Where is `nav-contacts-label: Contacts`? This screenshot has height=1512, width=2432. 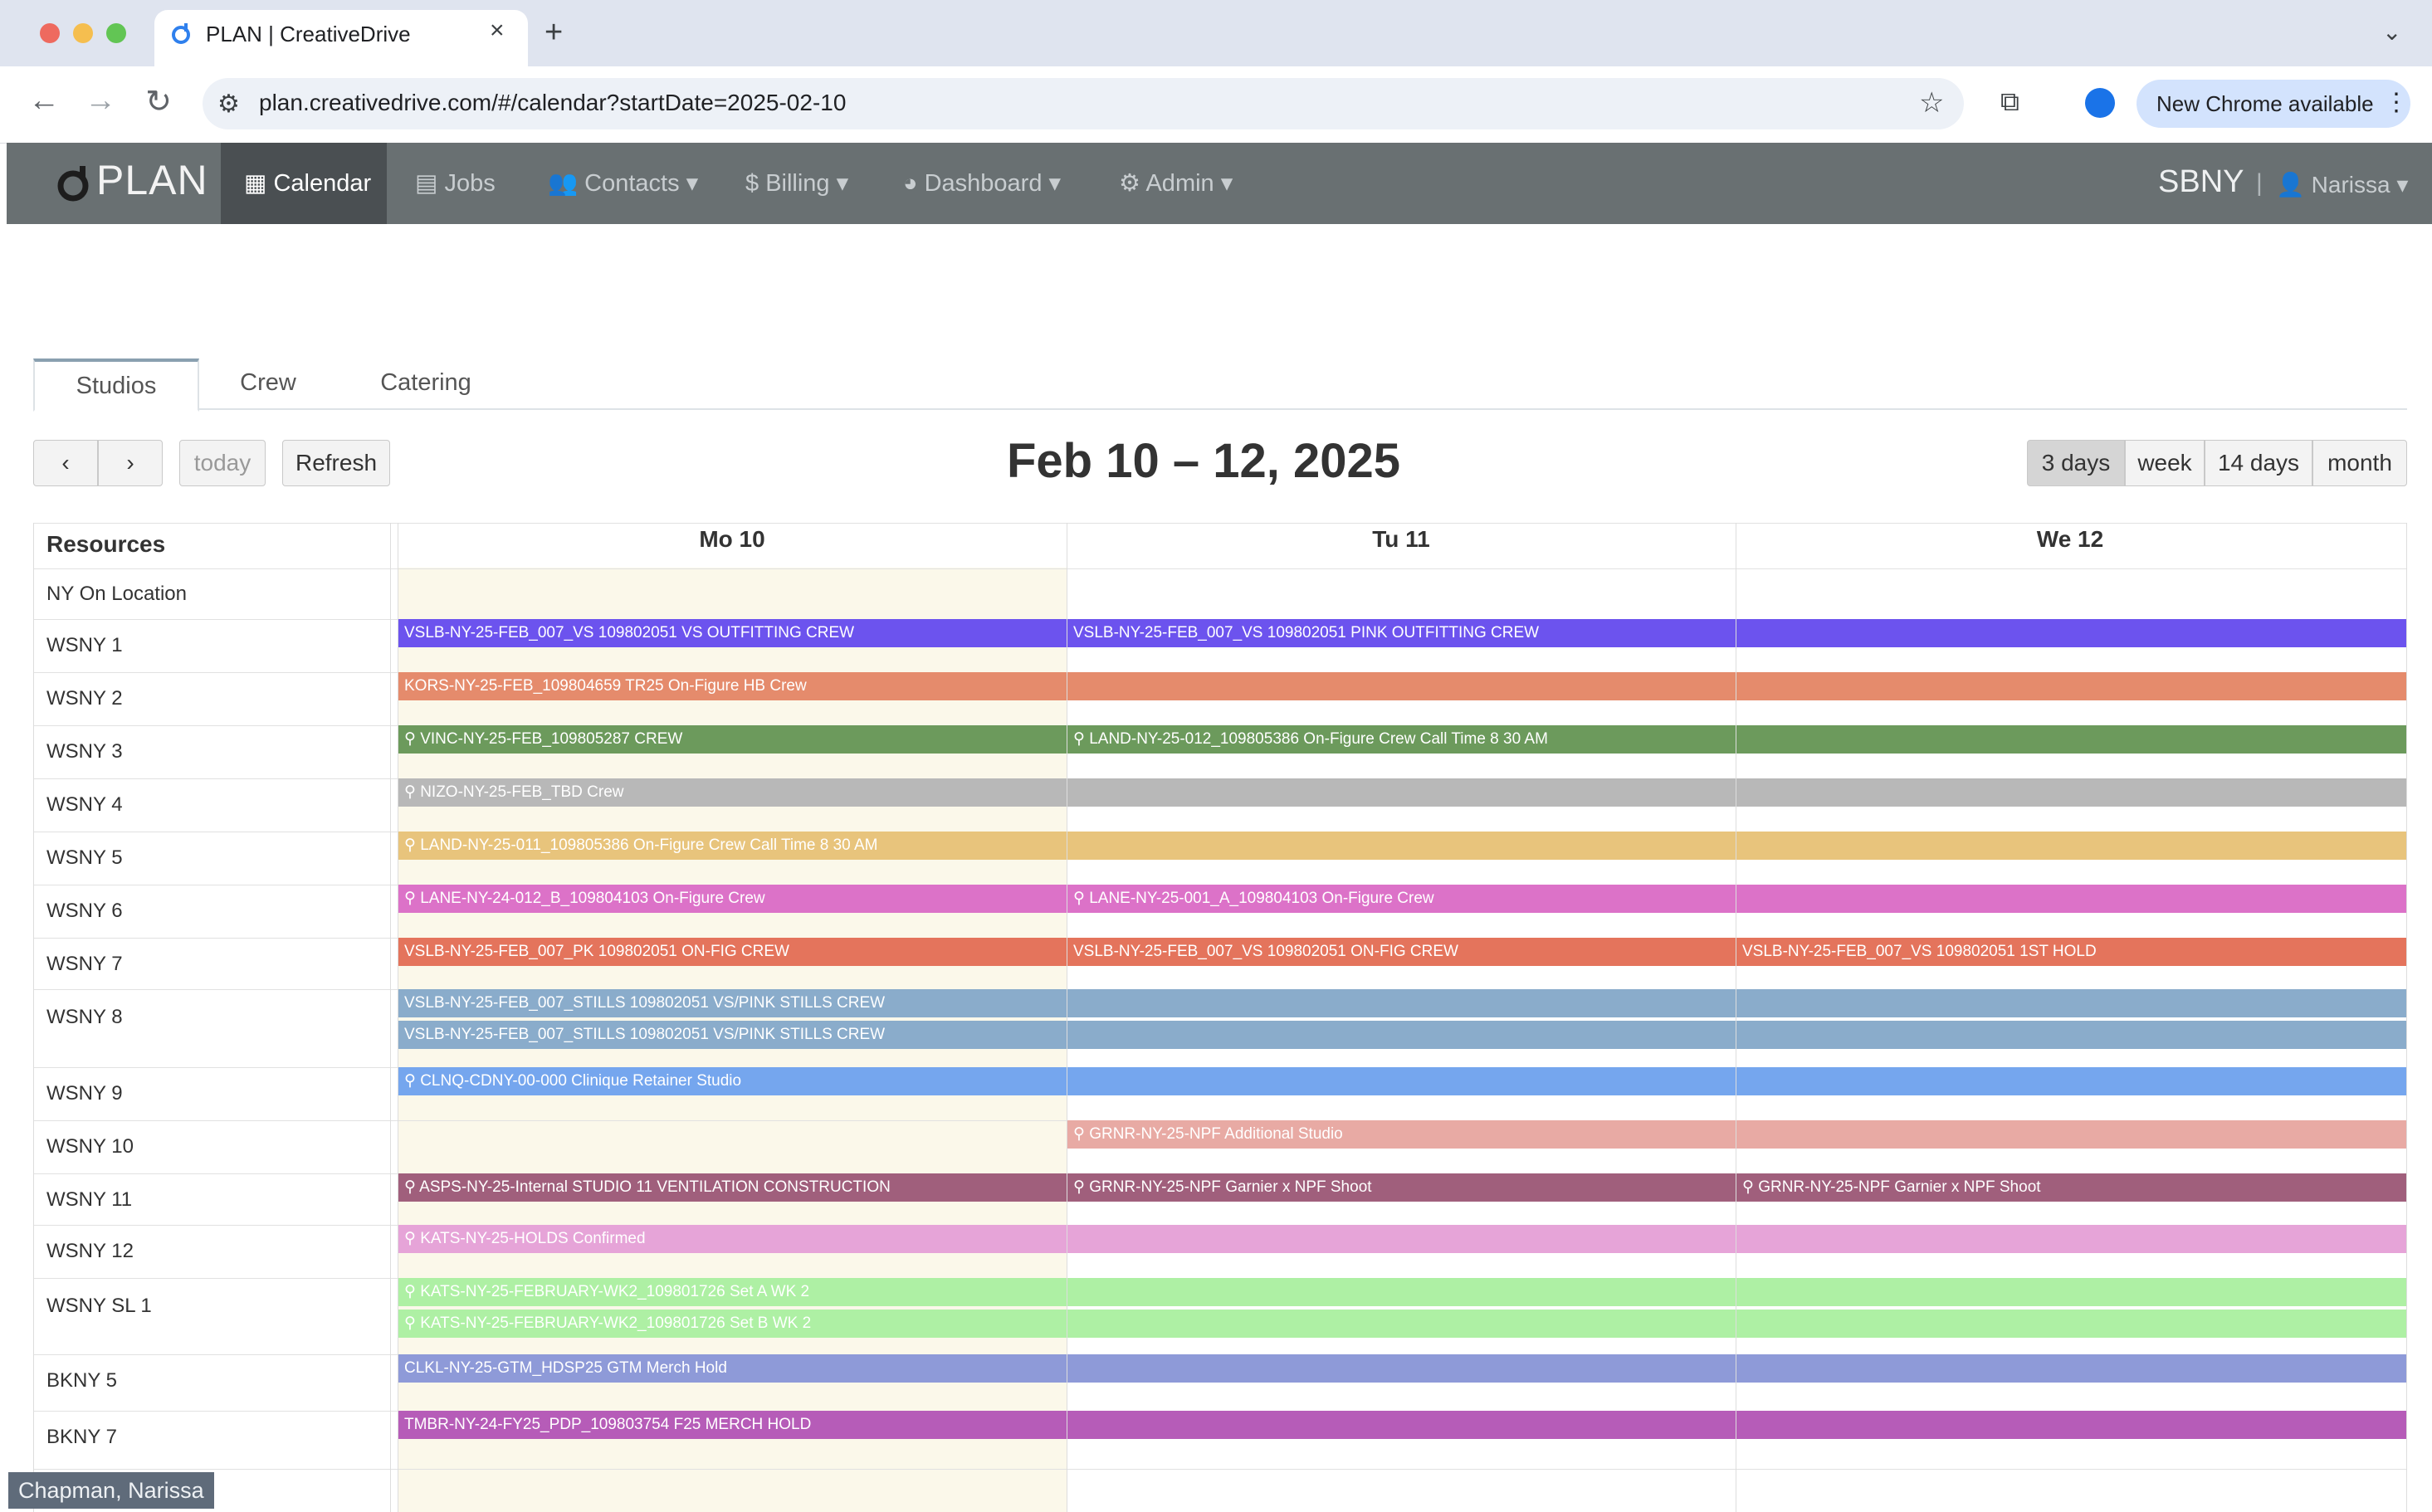
nav-contacts-label: Contacts is located at coordinates (632, 183).